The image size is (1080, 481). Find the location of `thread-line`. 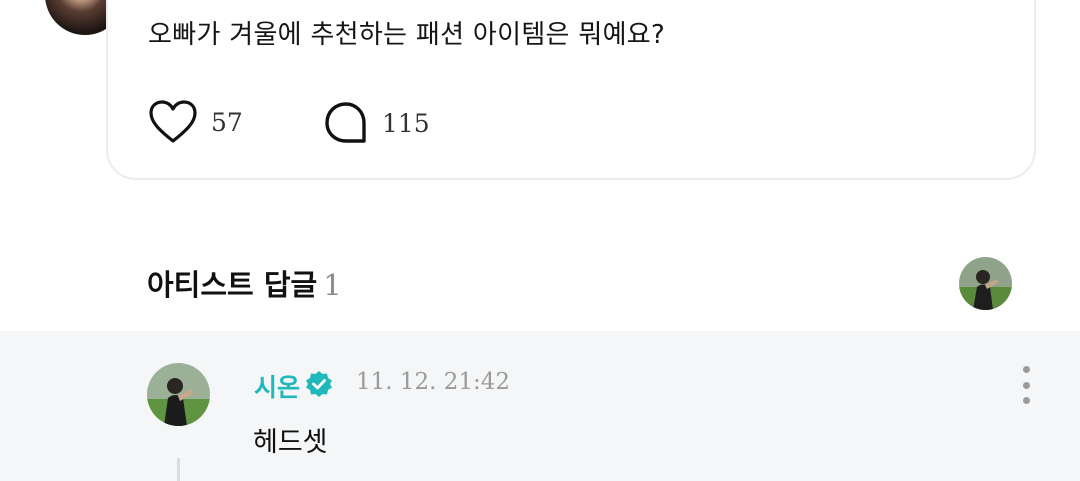

thread-line is located at coordinates (178, 469).